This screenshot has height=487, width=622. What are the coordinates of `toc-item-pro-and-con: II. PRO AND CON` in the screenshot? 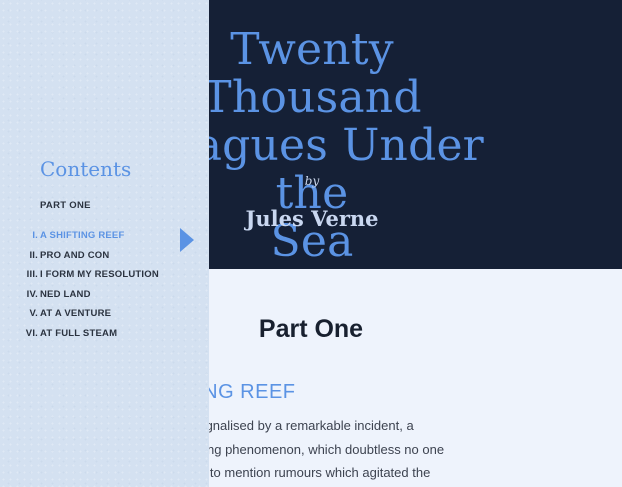 It's located at (104, 258).